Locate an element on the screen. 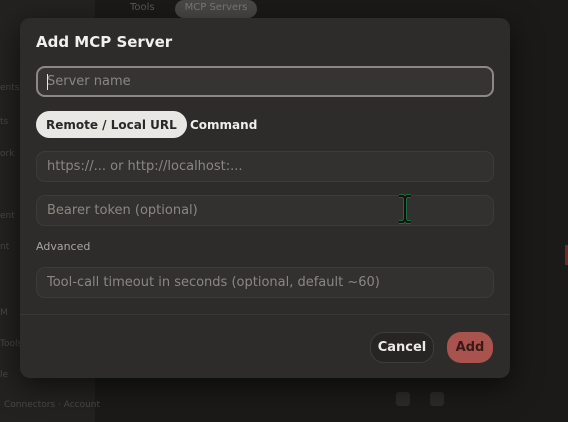 This screenshot has height=422, width=568. text-caret is located at coordinates (47, 82).